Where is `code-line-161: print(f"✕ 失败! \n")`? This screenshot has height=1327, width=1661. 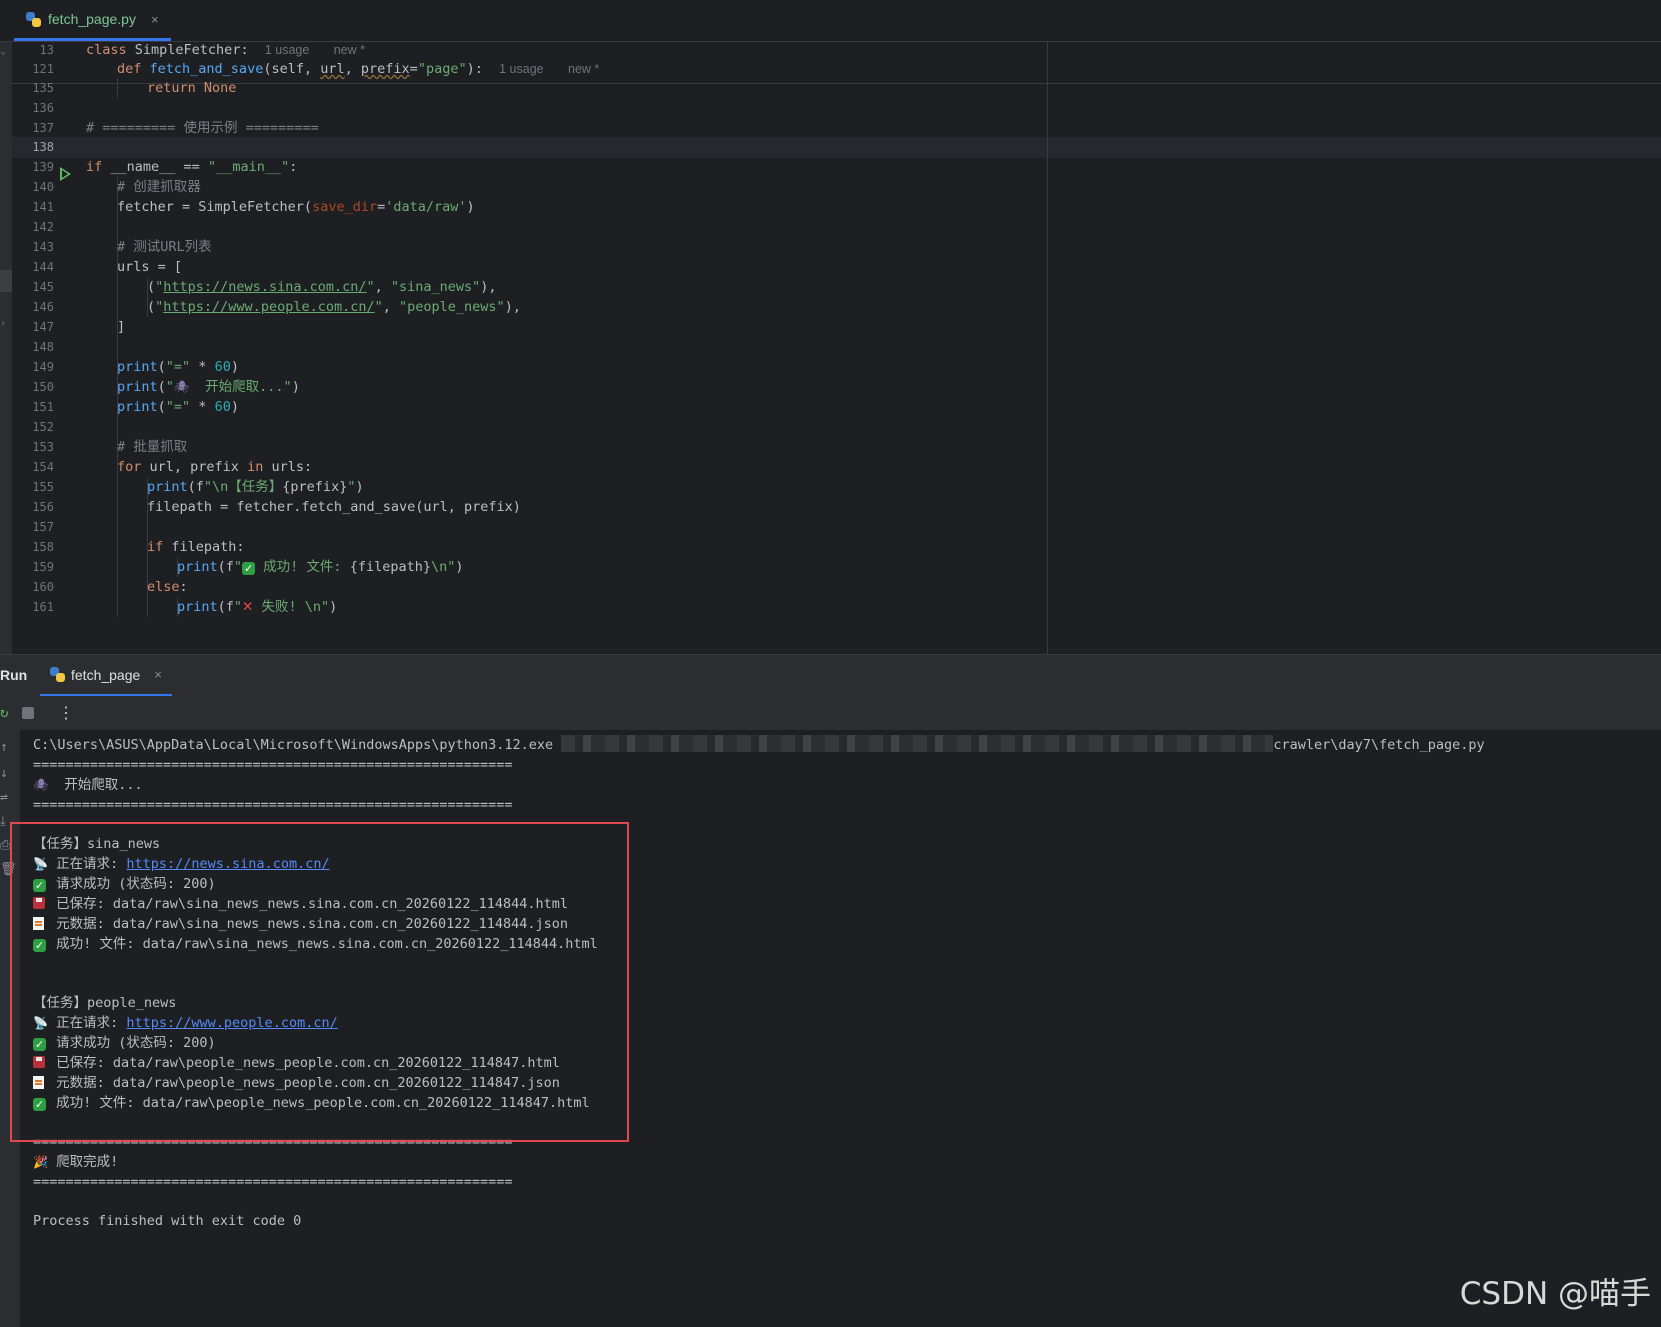
code-line-161: print(f"✕ 失败! \n") is located at coordinates (257, 607).